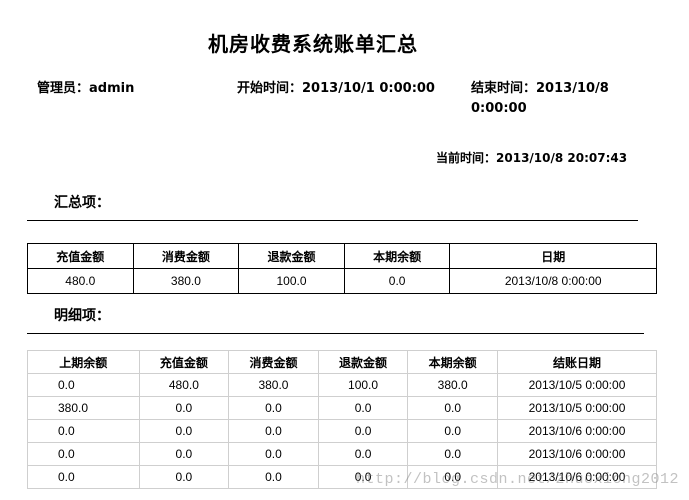 The height and width of the screenshot is (500, 689). I want to click on table-row: 380.0 0.0 0.0 0.0 0.0 2013/10/5 0:00:00, so click(342, 408).